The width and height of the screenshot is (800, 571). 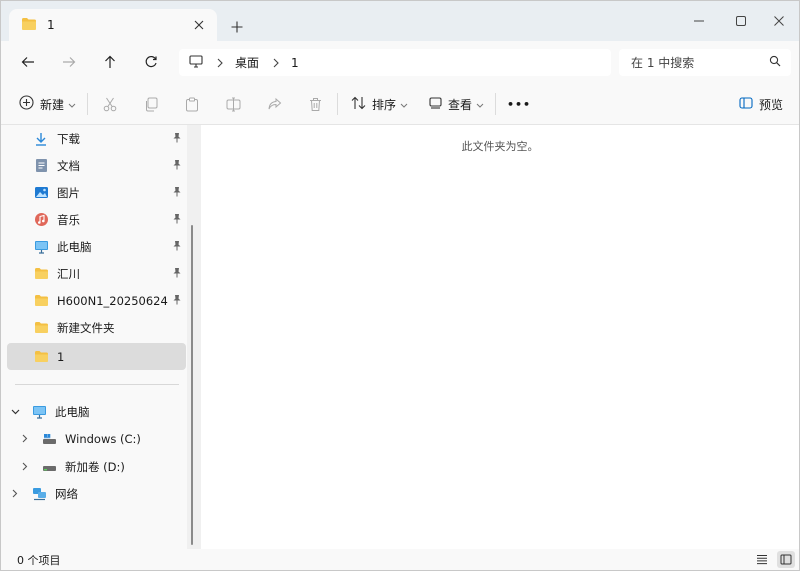 I want to click on more-options-button: •••, so click(x=519, y=104).